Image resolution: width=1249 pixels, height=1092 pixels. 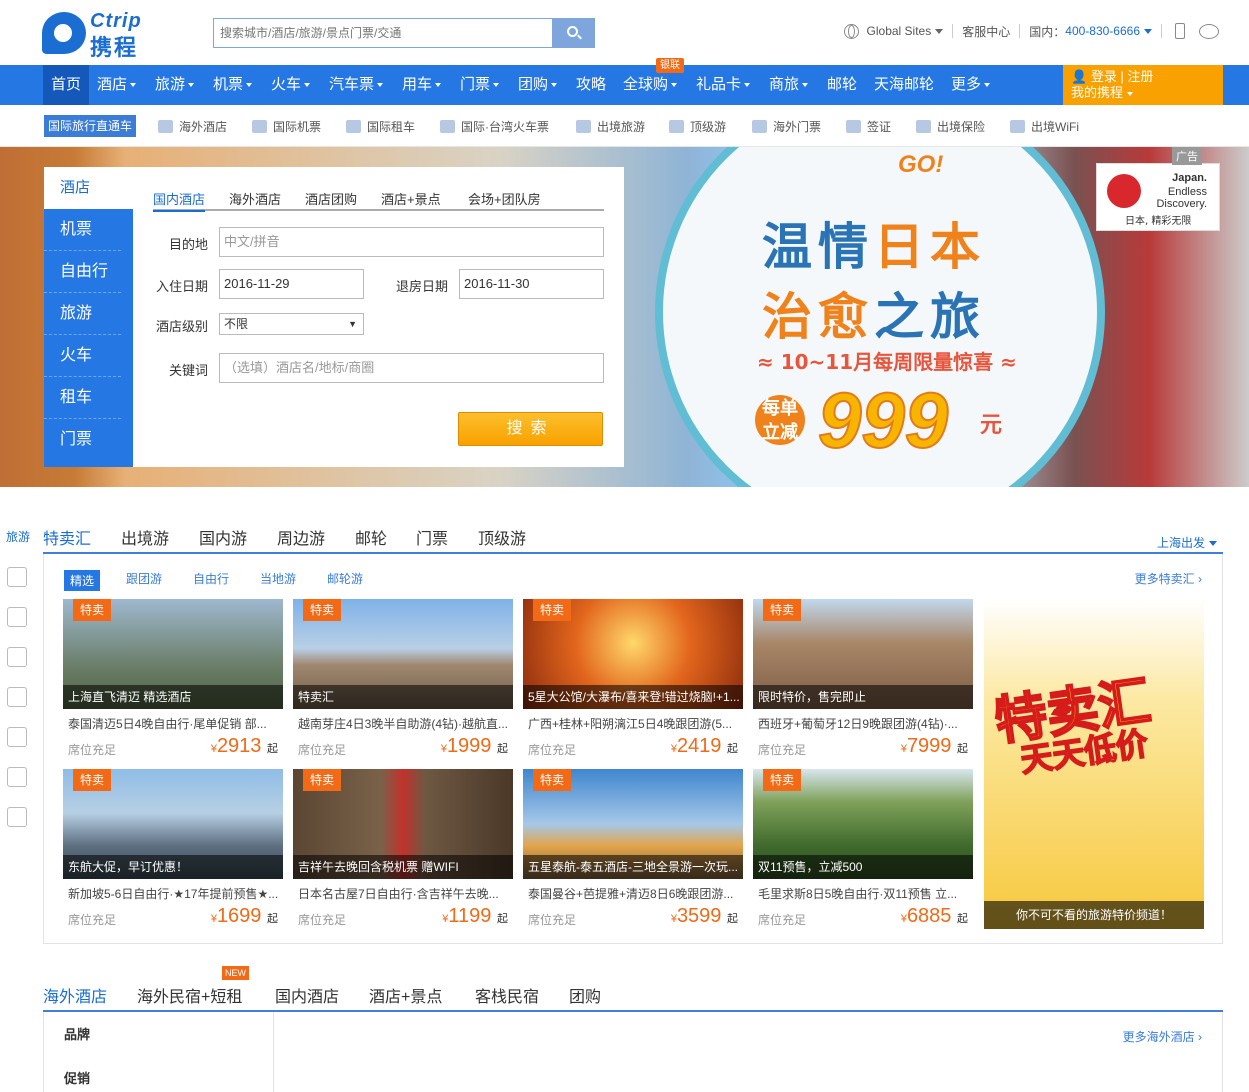 I want to click on japan-tourism-logo: Japan. Endless Discovery. 日本, 精彩无限, so click(x=1158, y=197).